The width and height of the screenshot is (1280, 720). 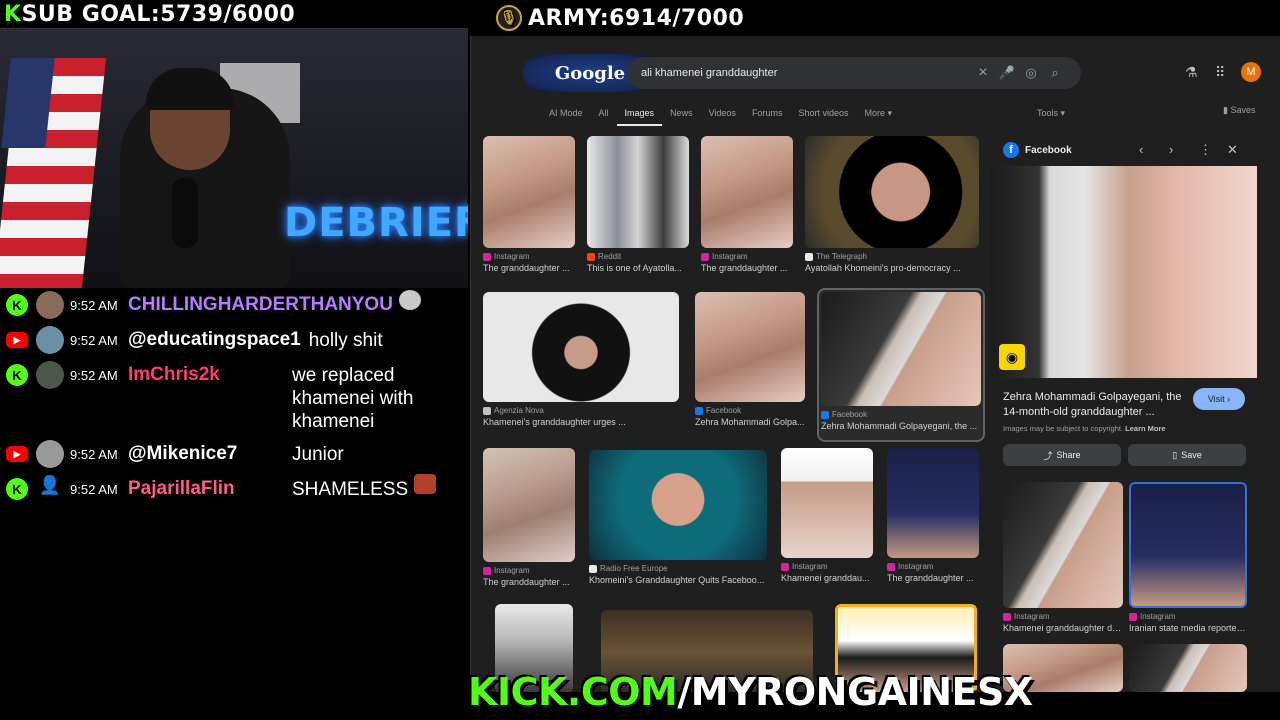 What do you see at coordinates (823, 116) in the screenshot?
I see `tab-short-videos: Short videos` at bounding box center [823, 116].